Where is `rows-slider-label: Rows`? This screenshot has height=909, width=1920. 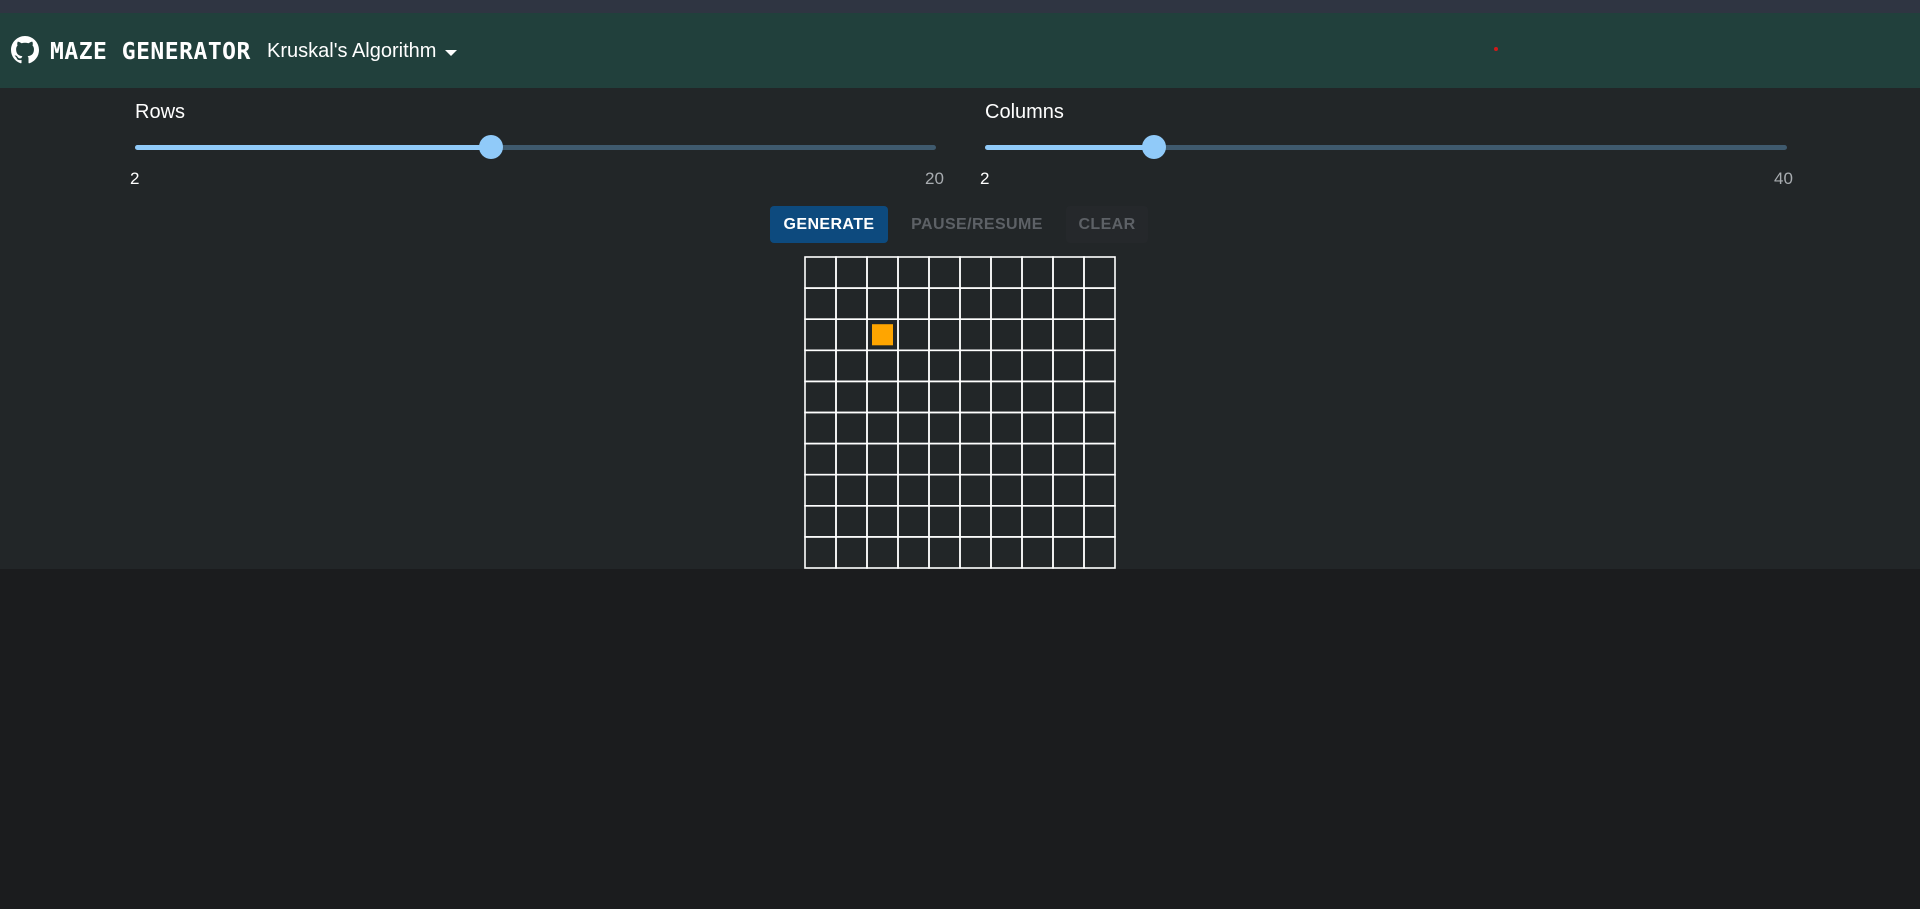 rows-slider-label: Rows is located at coordinates (160, 112).